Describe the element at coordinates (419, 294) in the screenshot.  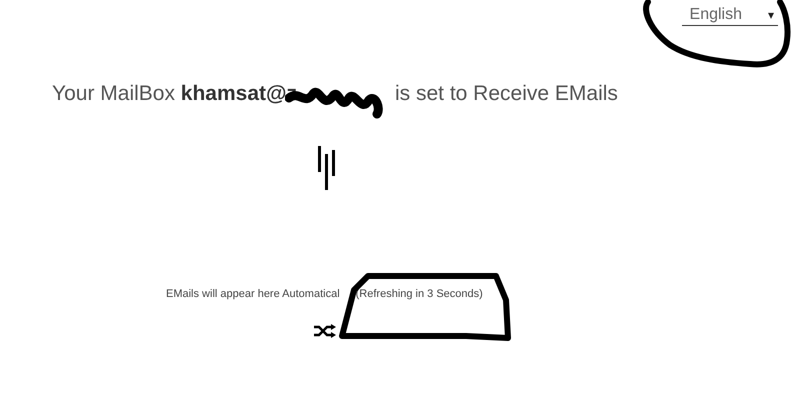
I see `refresh-text: (Refreshing in 3 Seconds)` at that location.